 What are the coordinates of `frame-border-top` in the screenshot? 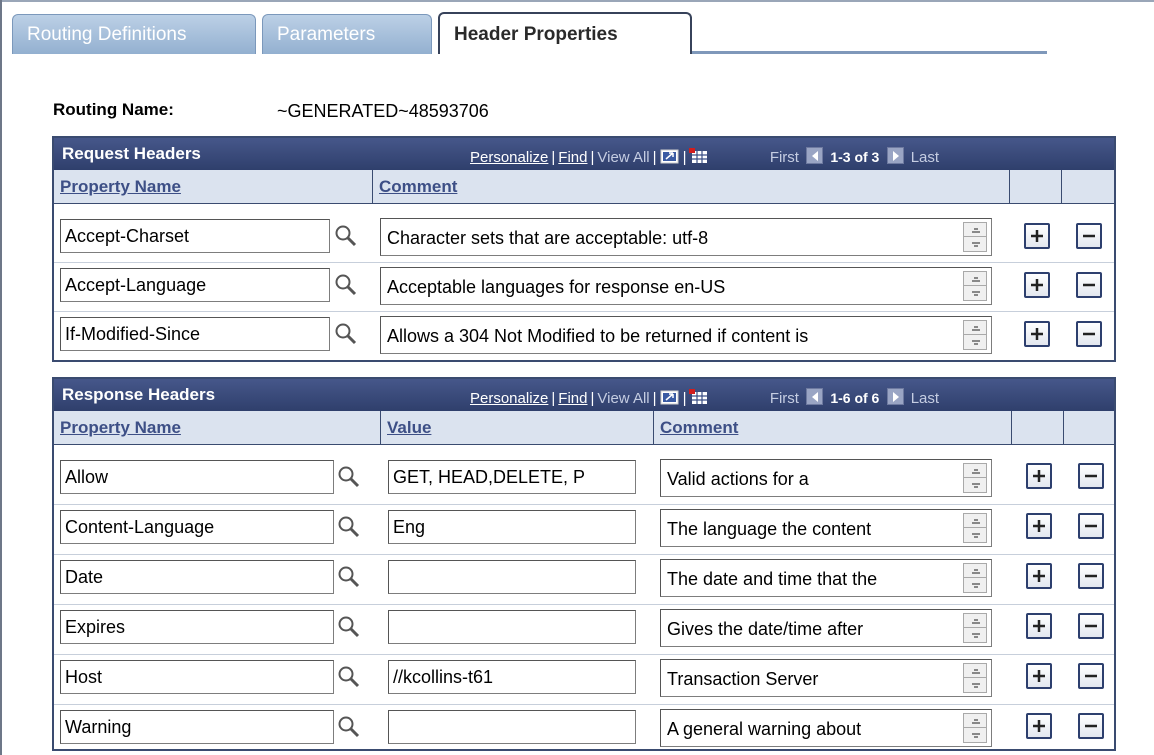 It's located at (577, 1).